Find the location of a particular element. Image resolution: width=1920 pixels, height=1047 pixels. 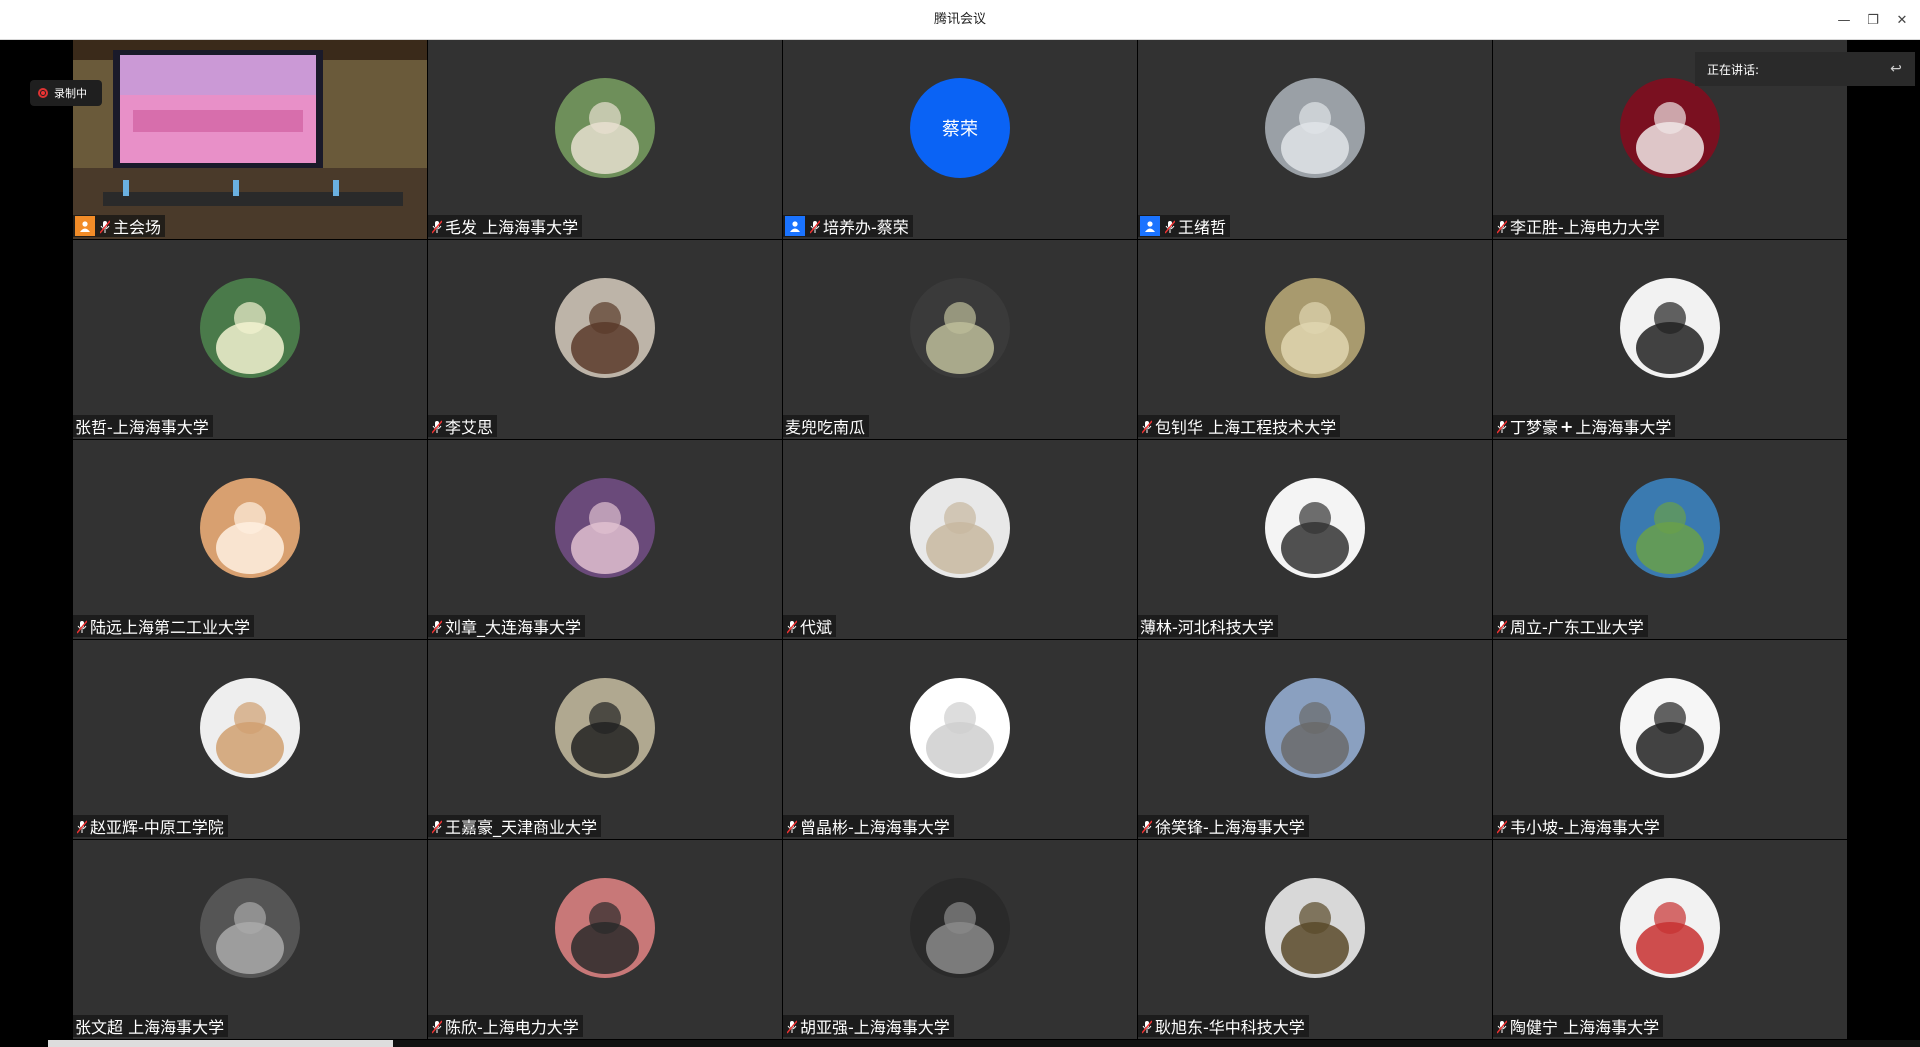

participant-name: 陆远上海第二工业大学 is located at coordinates (170, 627).